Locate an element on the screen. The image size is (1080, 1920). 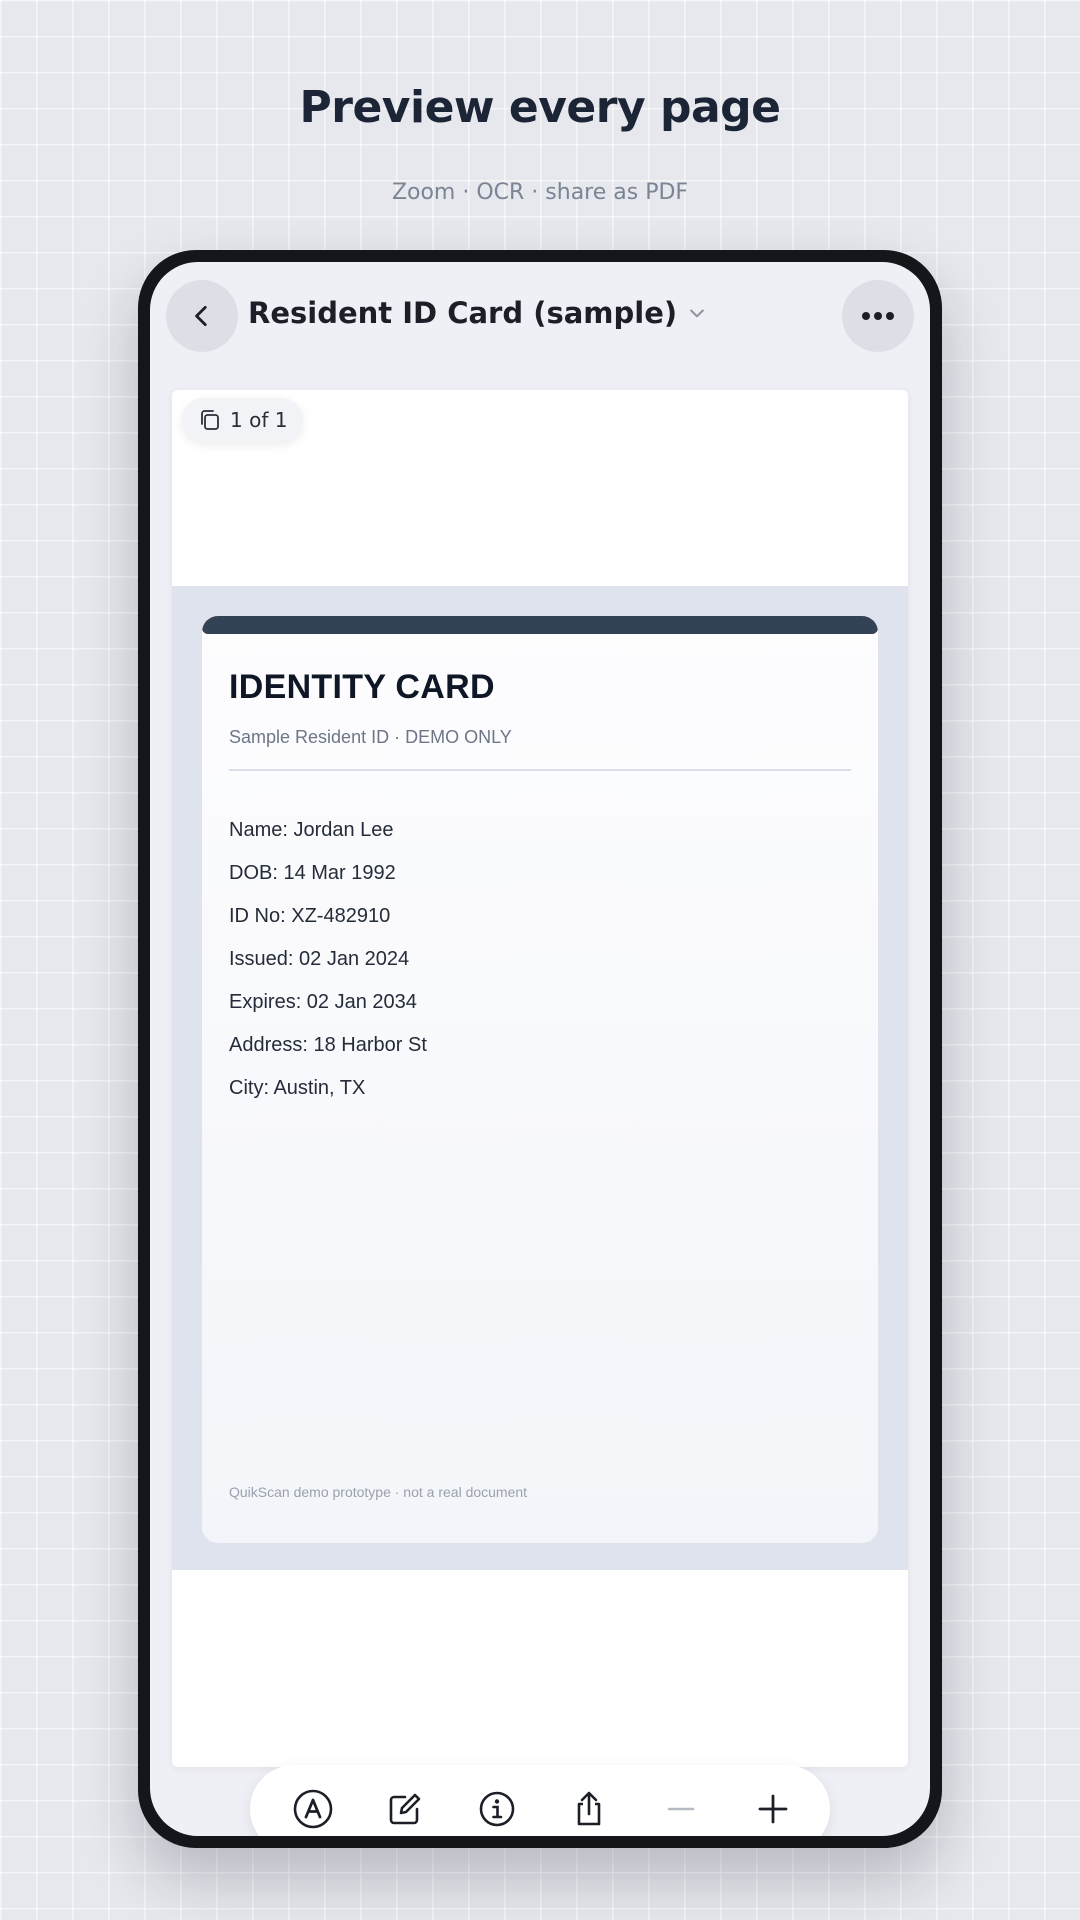
share-icon is located at coordinates (589, 1808).